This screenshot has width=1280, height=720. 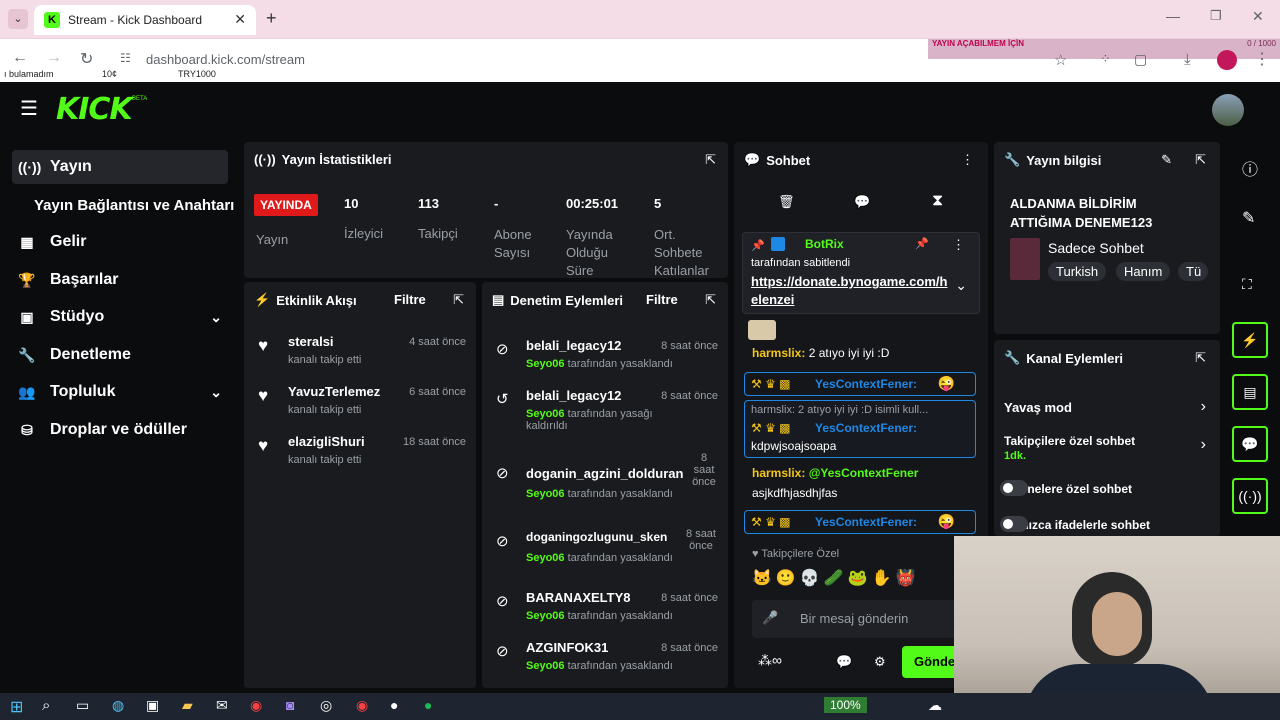 I want to click on action-followers-only: Takipçilere özel sohbet 1dk. ›, so click(x=1107, y=450).